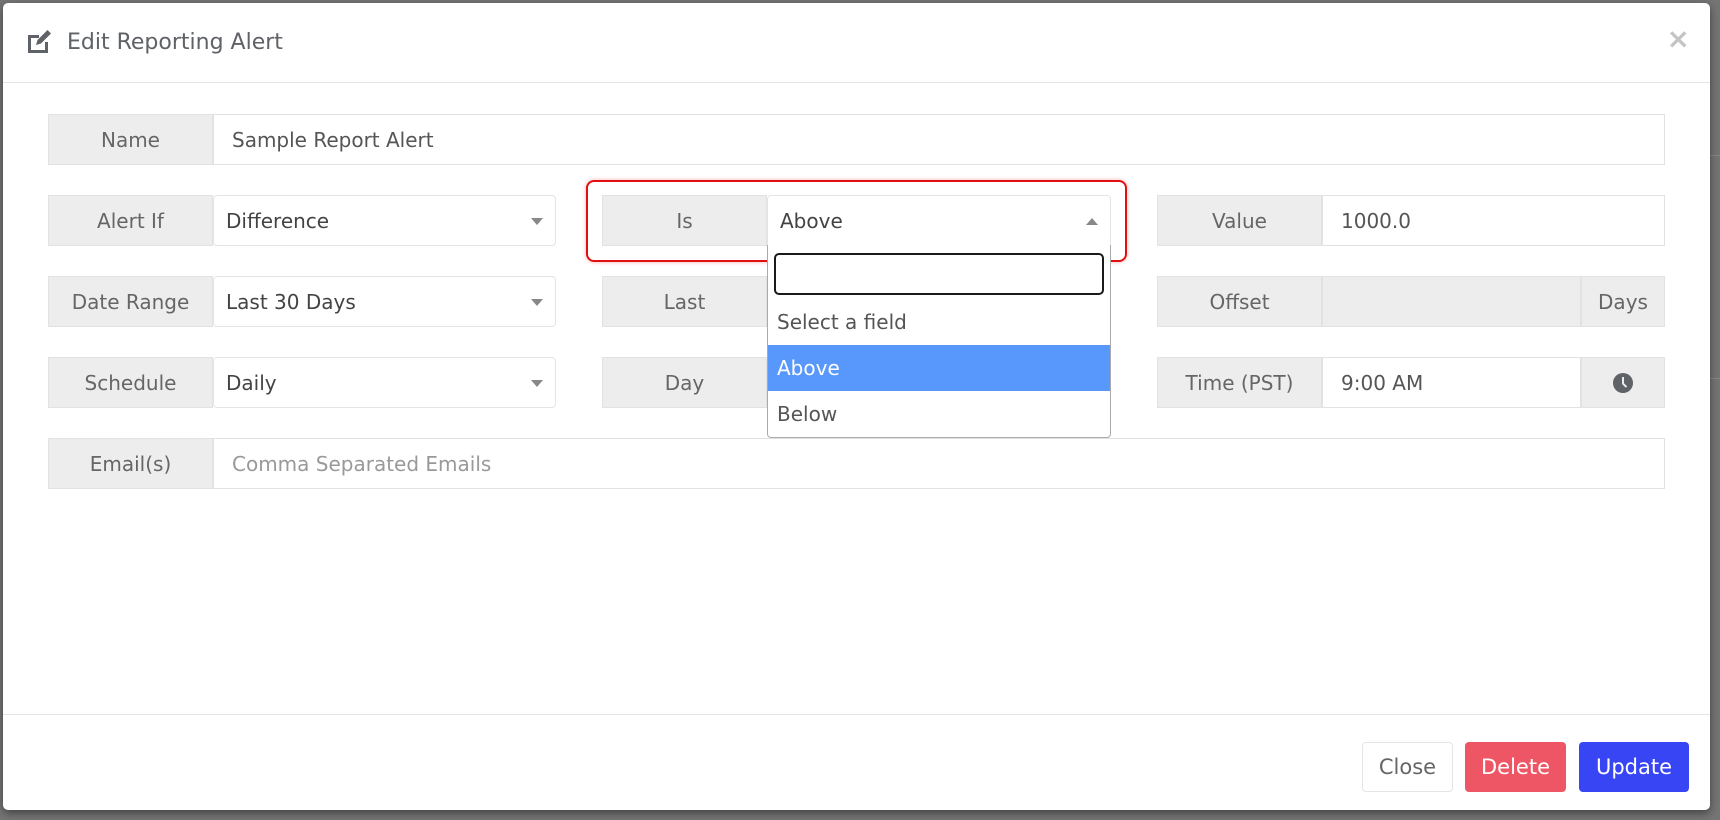 The image size is (1720, 820). Describe the element at coordinates (1515, 767) in the screenshot. I see `delete-button: Delete` at that location.